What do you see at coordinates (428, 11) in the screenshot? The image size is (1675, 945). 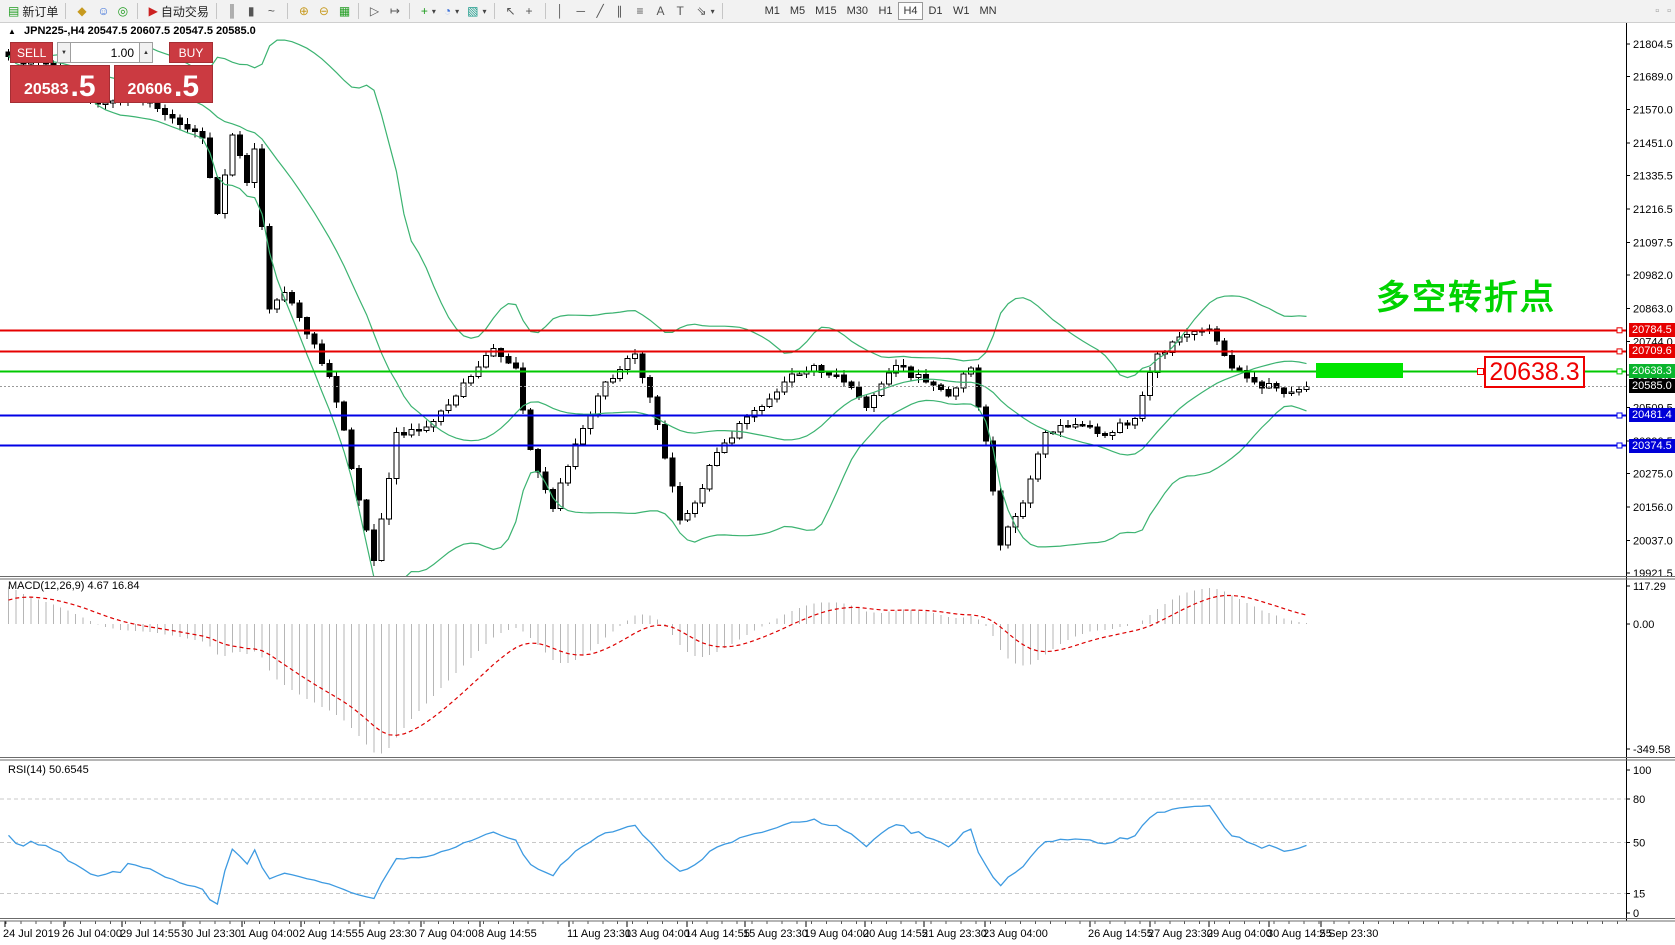 I see `indicators-button: + ▾` at bounding box center [428, 11].